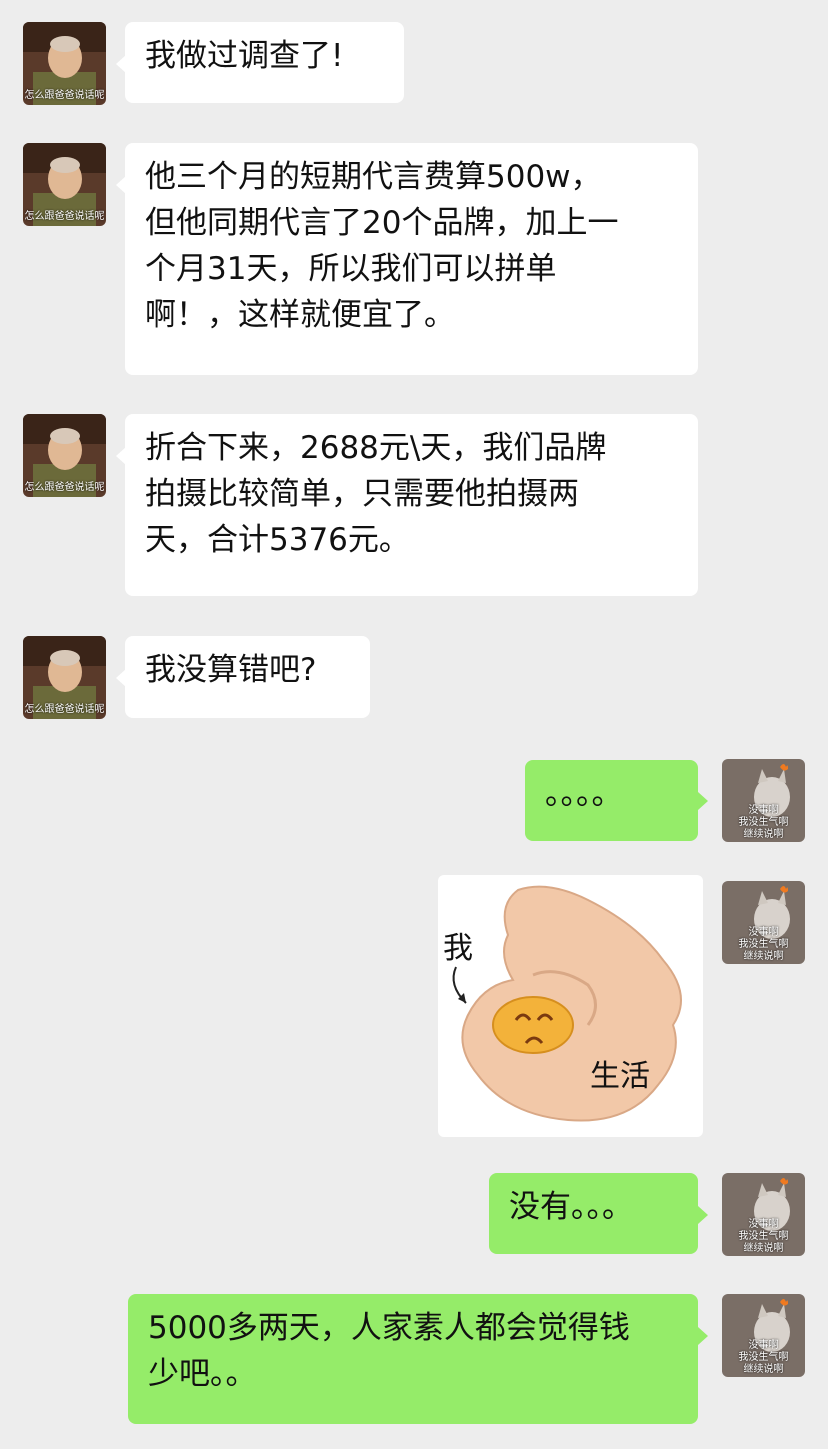 This screenshot has height=1449, width=828. What do you see at coordinates (620, 1076) in the screenshot?
I see `sticker-label-life: 生活` at bounding box center [620, 1076].